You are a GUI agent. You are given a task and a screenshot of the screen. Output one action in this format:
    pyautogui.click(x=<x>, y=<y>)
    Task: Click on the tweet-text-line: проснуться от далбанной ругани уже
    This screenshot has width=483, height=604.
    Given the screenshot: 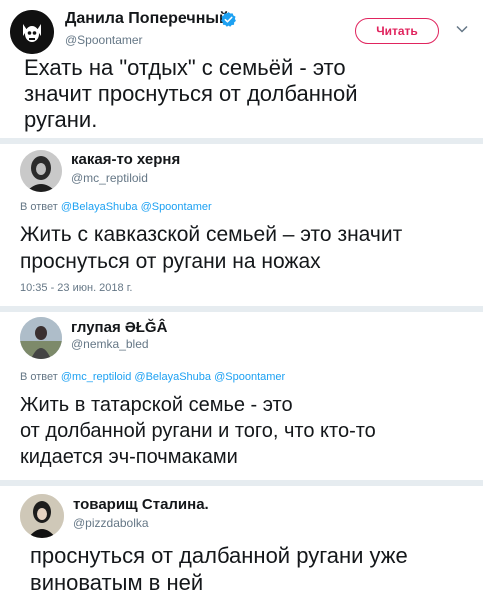 What is the action you would take?
    pyautogui.click(x=219, y=555)
    